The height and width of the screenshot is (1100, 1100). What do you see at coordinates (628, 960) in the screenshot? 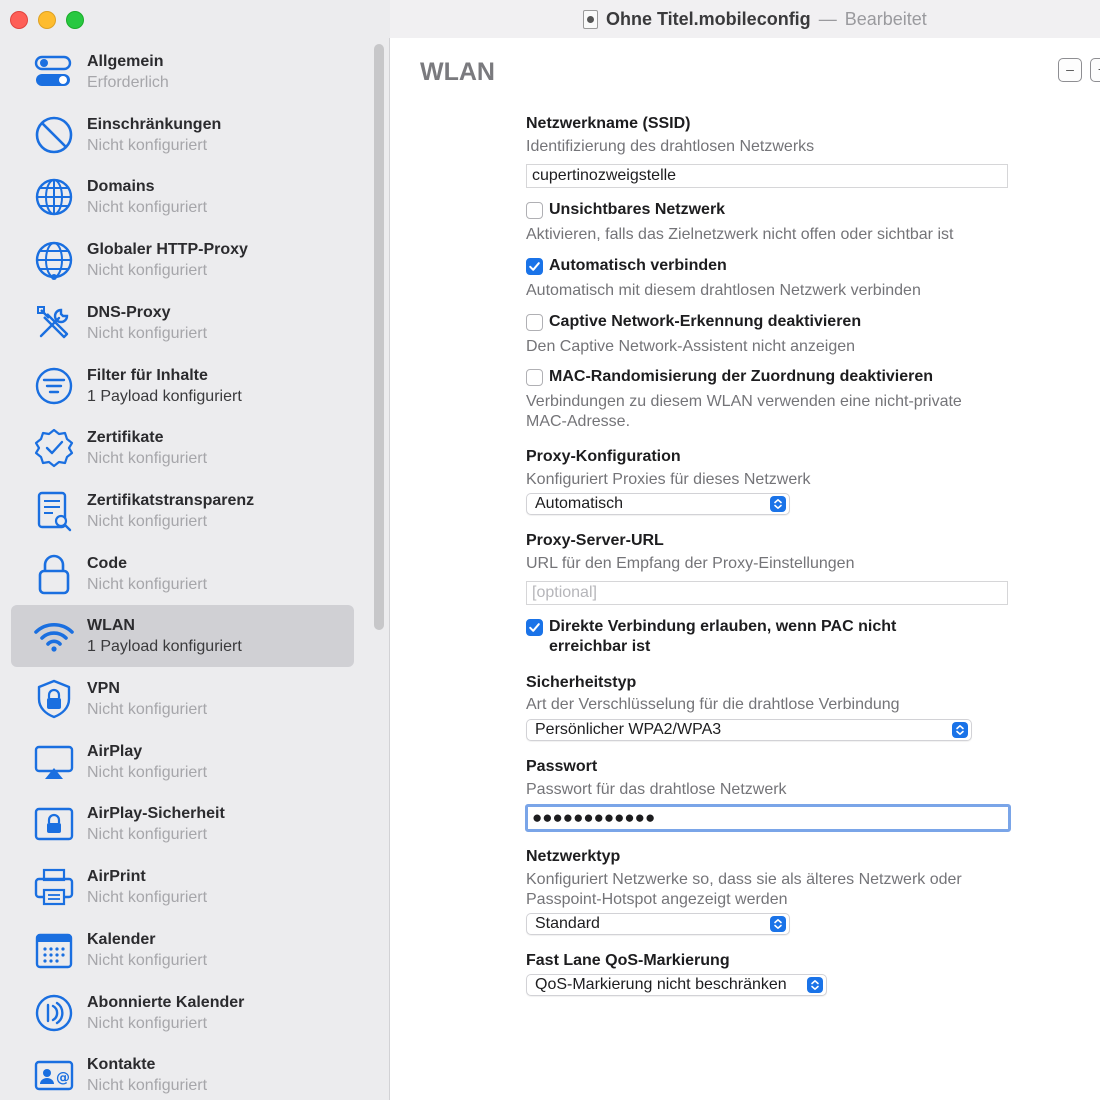
I see `qos-title: Fast Lane QoS-Markierung` at bounding box center [628, 960].